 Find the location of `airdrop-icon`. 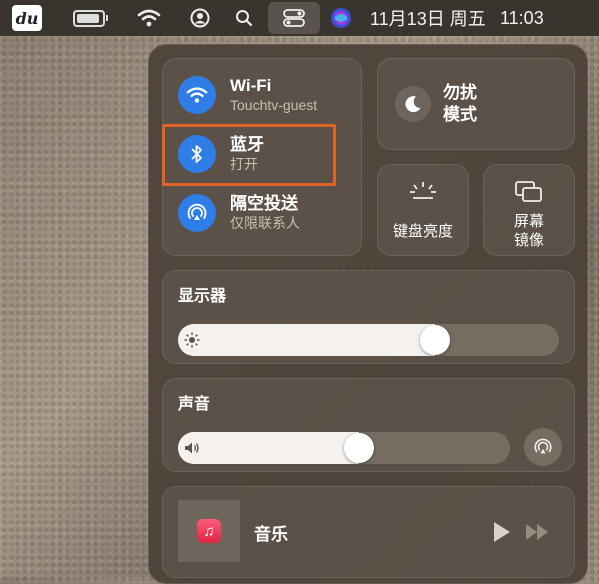

airdrop-icon is located at coordinates (197, 213).